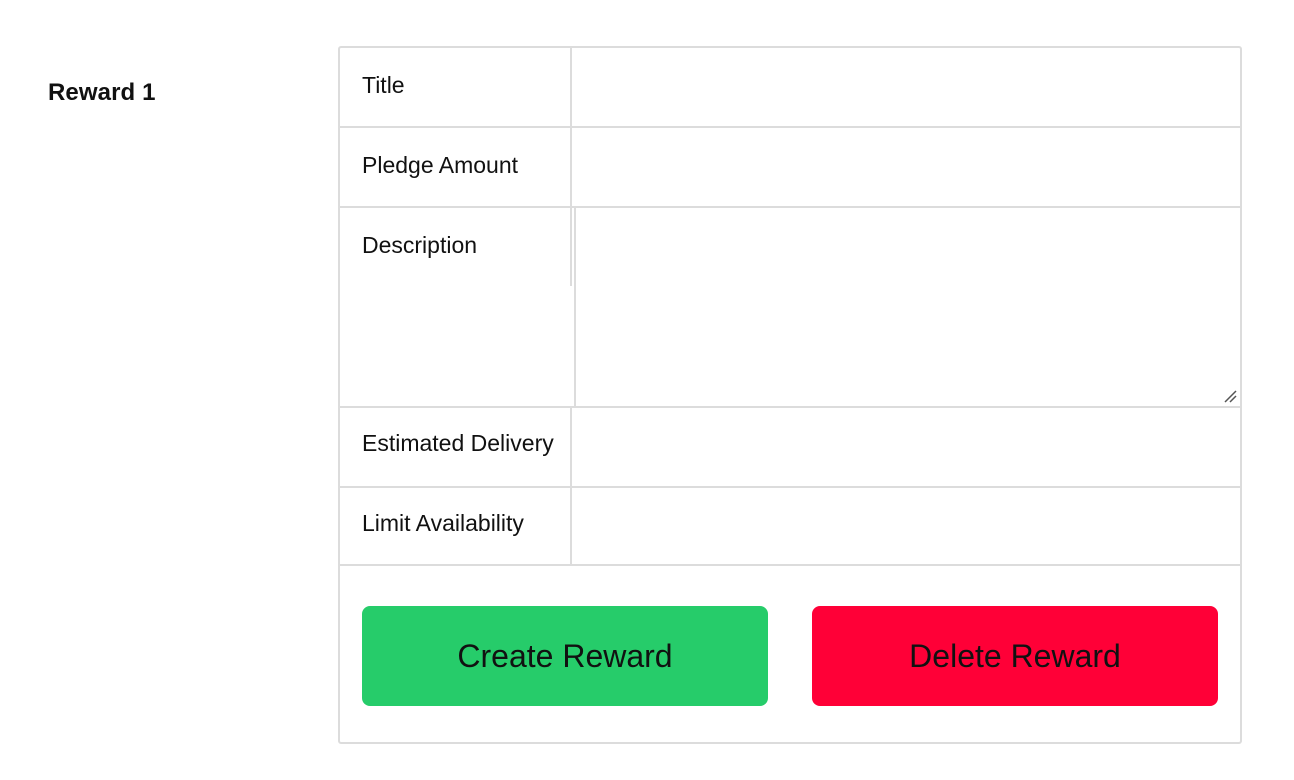 This screenshot has width=1294, height=780. What do you see at coordinates (907, 307) in the screenshot?
I see `description-textarea` at bounding box center [907, 307].